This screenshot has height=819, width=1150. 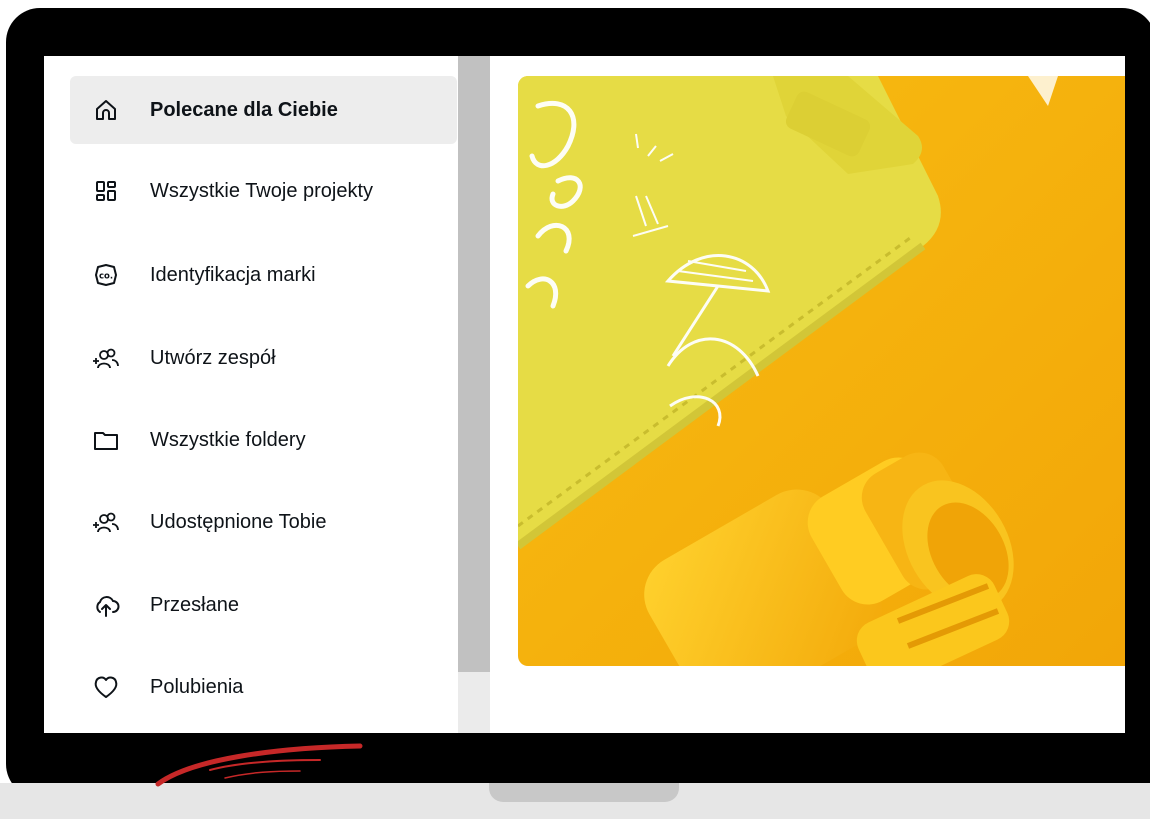 I want to click on sidebar-item-label: Identyfikacja marki, so click(x=233, y=274).